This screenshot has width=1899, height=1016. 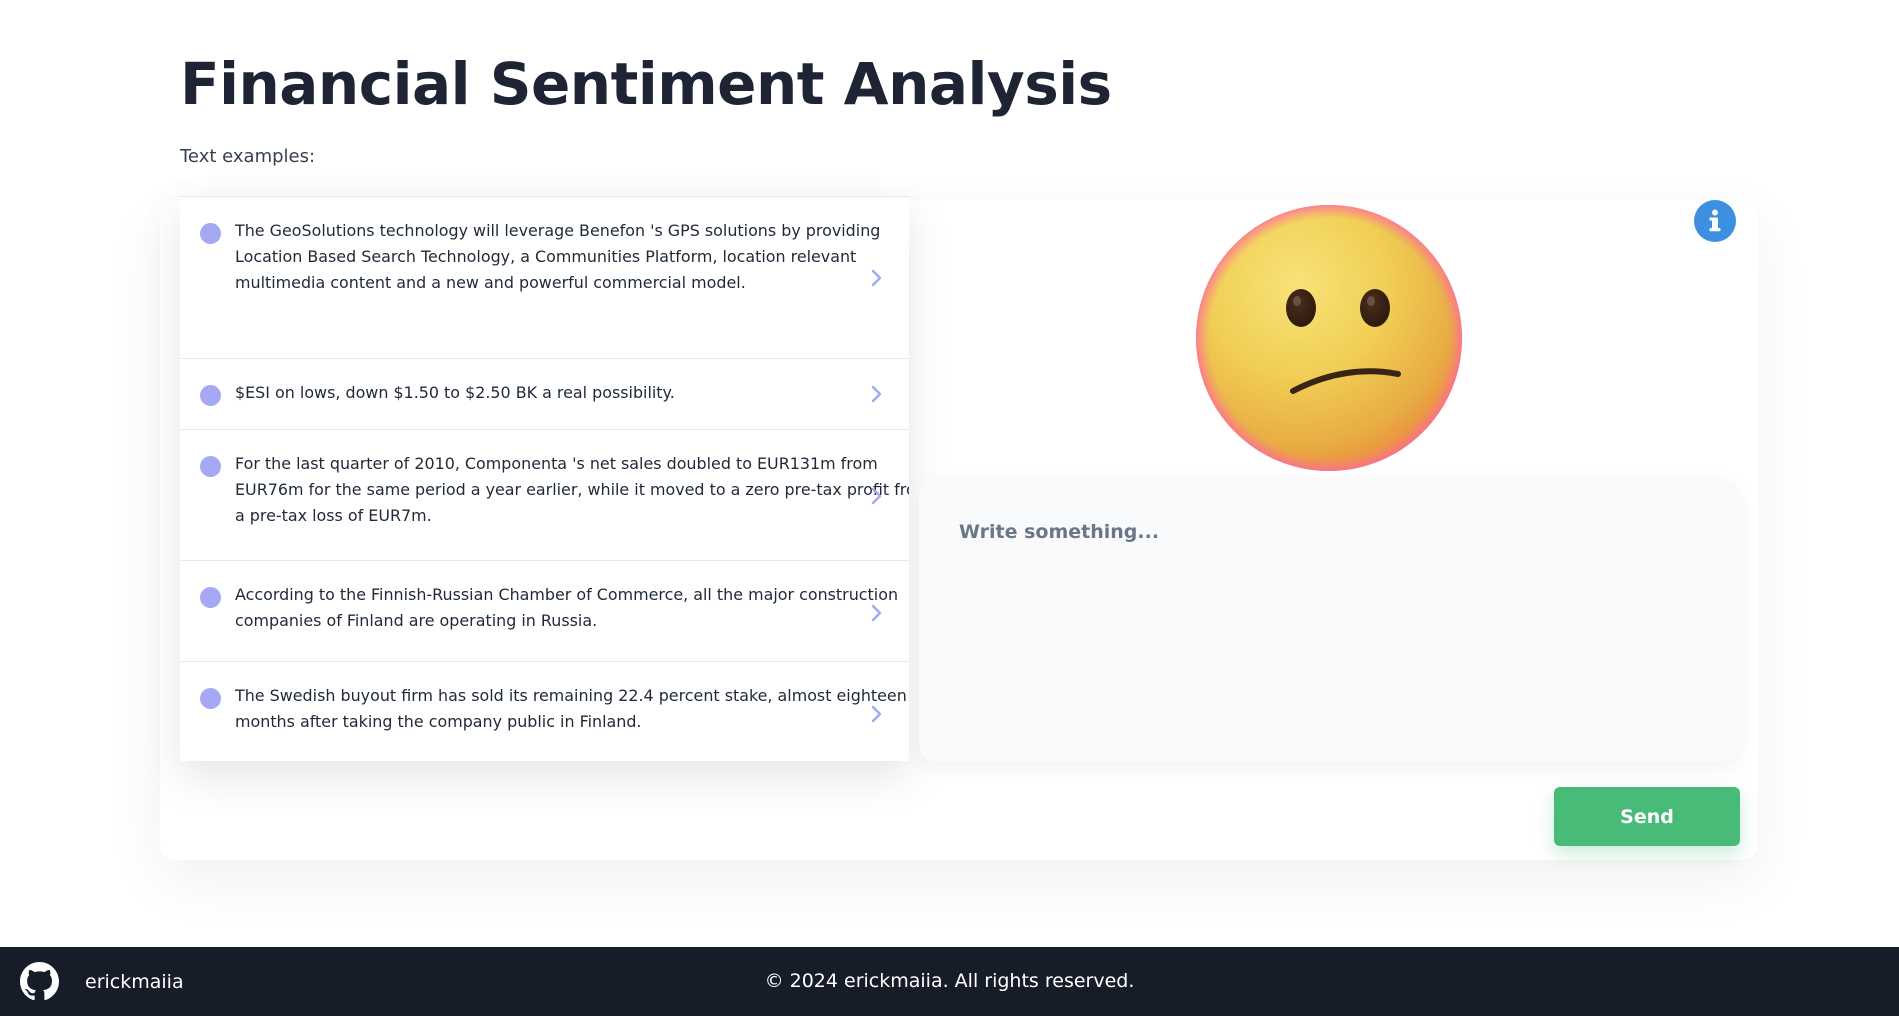 What do you see at coordinates (646, 84) in the screenshot?
I see `page-title: Financial Sentiment Analysis` at bounding box center [646, 84].